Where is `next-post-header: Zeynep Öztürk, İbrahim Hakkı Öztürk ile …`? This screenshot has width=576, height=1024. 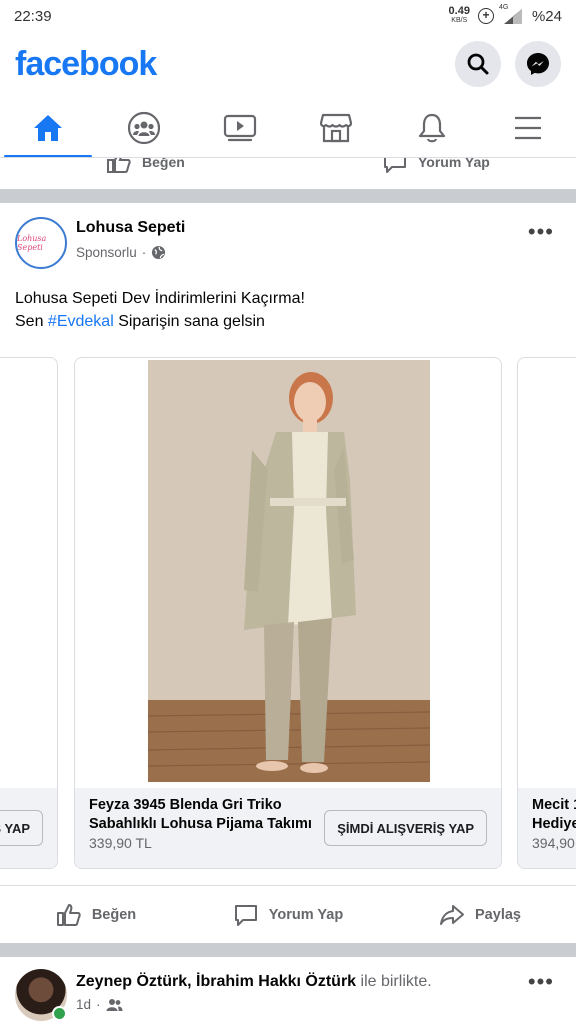 next-post-header: Zeynep Öztürk, İbrahim Hakkı Öztürk ile … is located at coordinates (288, 990).